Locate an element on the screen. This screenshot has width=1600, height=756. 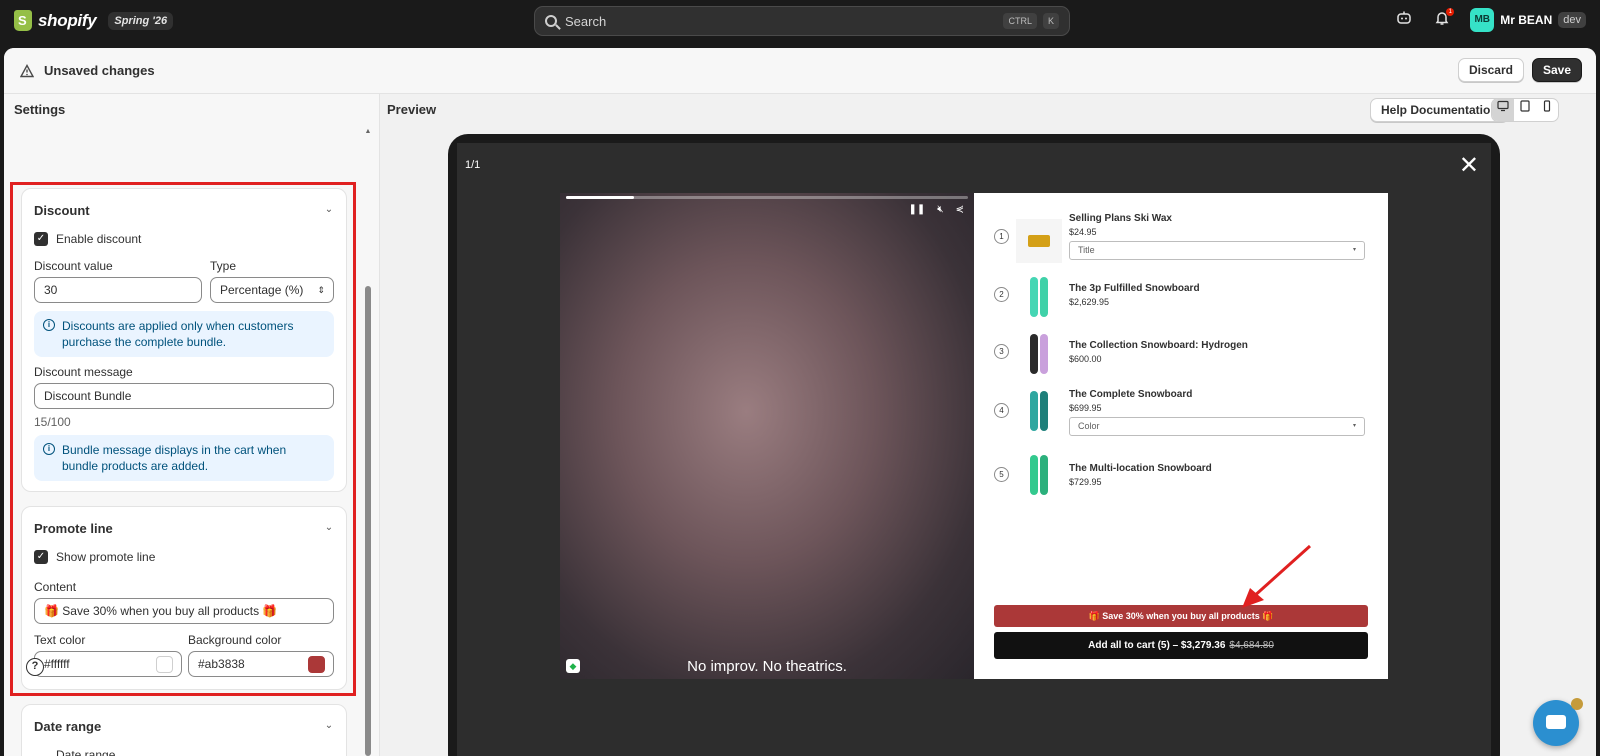
date-range-title: Date range is located at coordinates (68, 726).